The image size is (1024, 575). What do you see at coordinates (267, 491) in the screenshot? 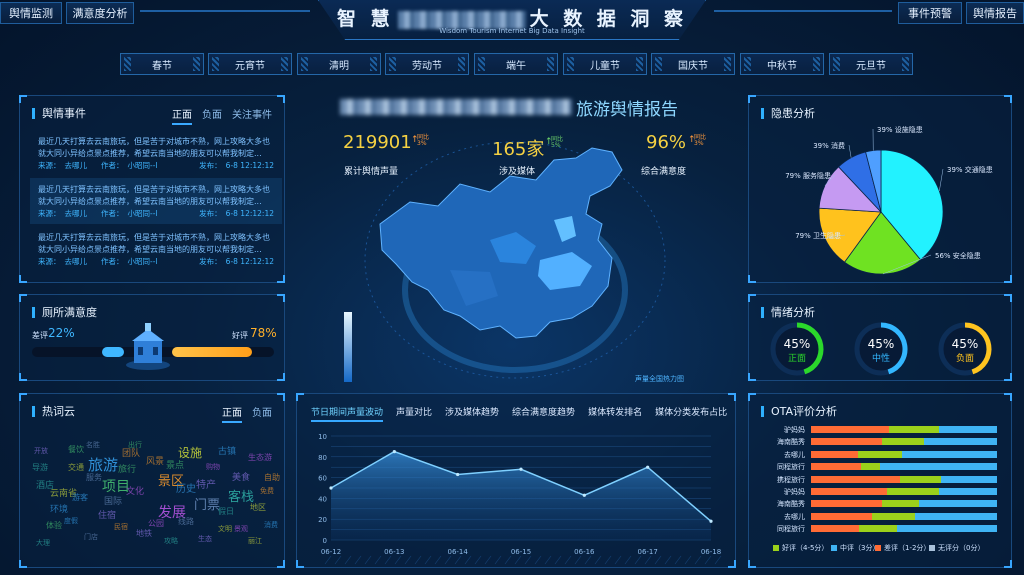
I see `cloud-word: 免费` at bounding box center [267, 491].